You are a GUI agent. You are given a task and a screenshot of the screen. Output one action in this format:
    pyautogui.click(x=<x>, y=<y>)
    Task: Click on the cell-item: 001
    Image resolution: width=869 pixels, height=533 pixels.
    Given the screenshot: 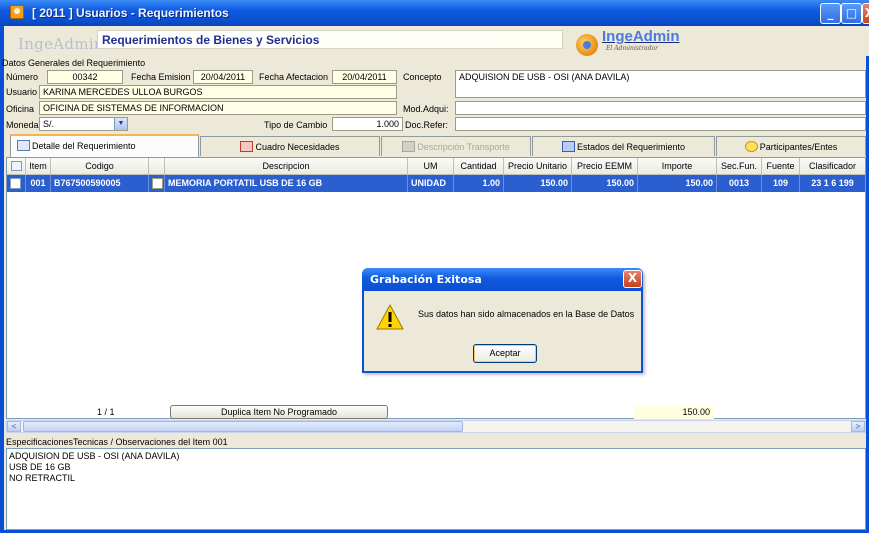 What is the action you would take?
    pyautogui.click(x=38, y=183)
    